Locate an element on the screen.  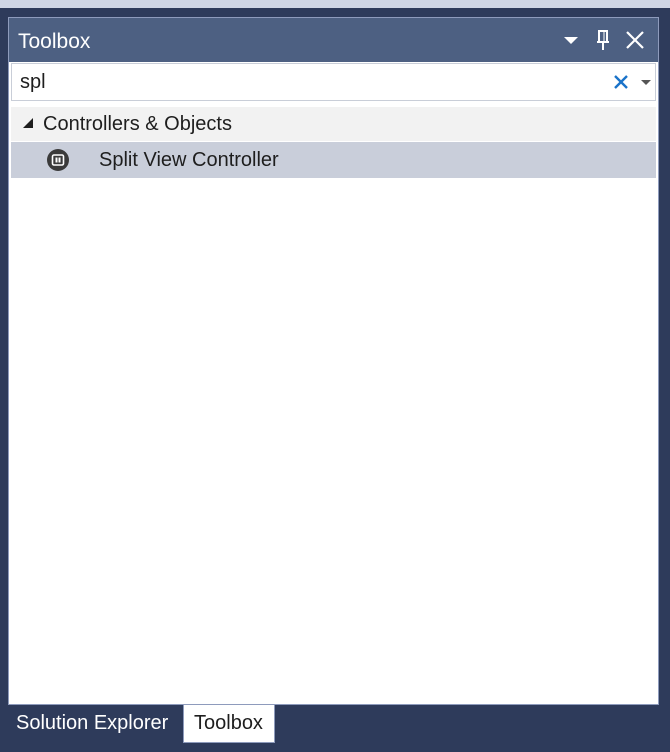
bottom-border-strip is located at coordinates (335, 747).